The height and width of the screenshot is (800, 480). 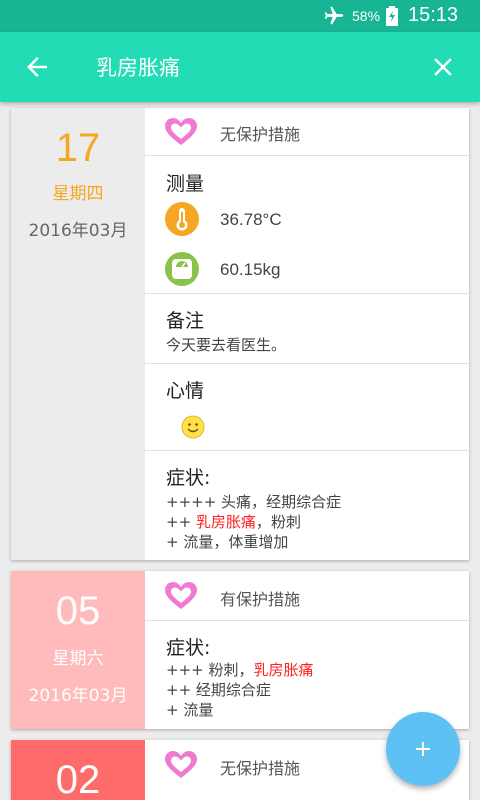 What do you see at coordinates (307, 650) in the screenshot?
I see `record-details: 有保护措施 症状: +++ 粉刺，乳房胀痛 ++ 经期综合症 + 流量` at bounding box center [307, 650].